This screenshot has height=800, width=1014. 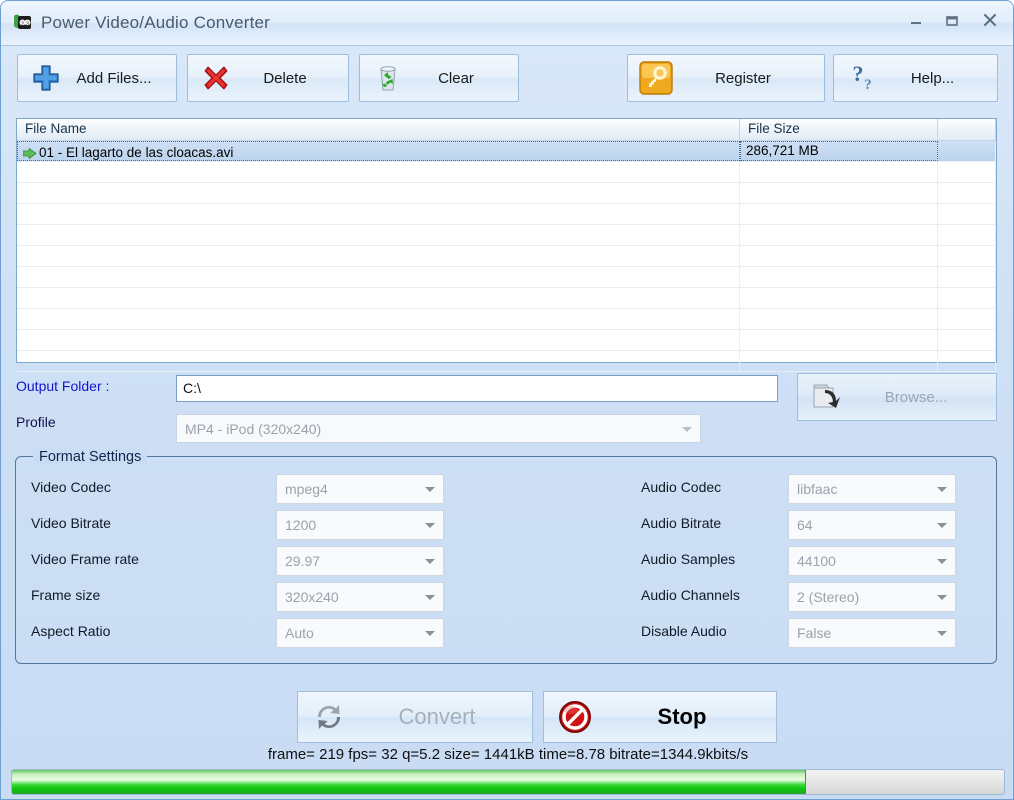 I want to click on refresh-icon, so click(x=329, y=717).